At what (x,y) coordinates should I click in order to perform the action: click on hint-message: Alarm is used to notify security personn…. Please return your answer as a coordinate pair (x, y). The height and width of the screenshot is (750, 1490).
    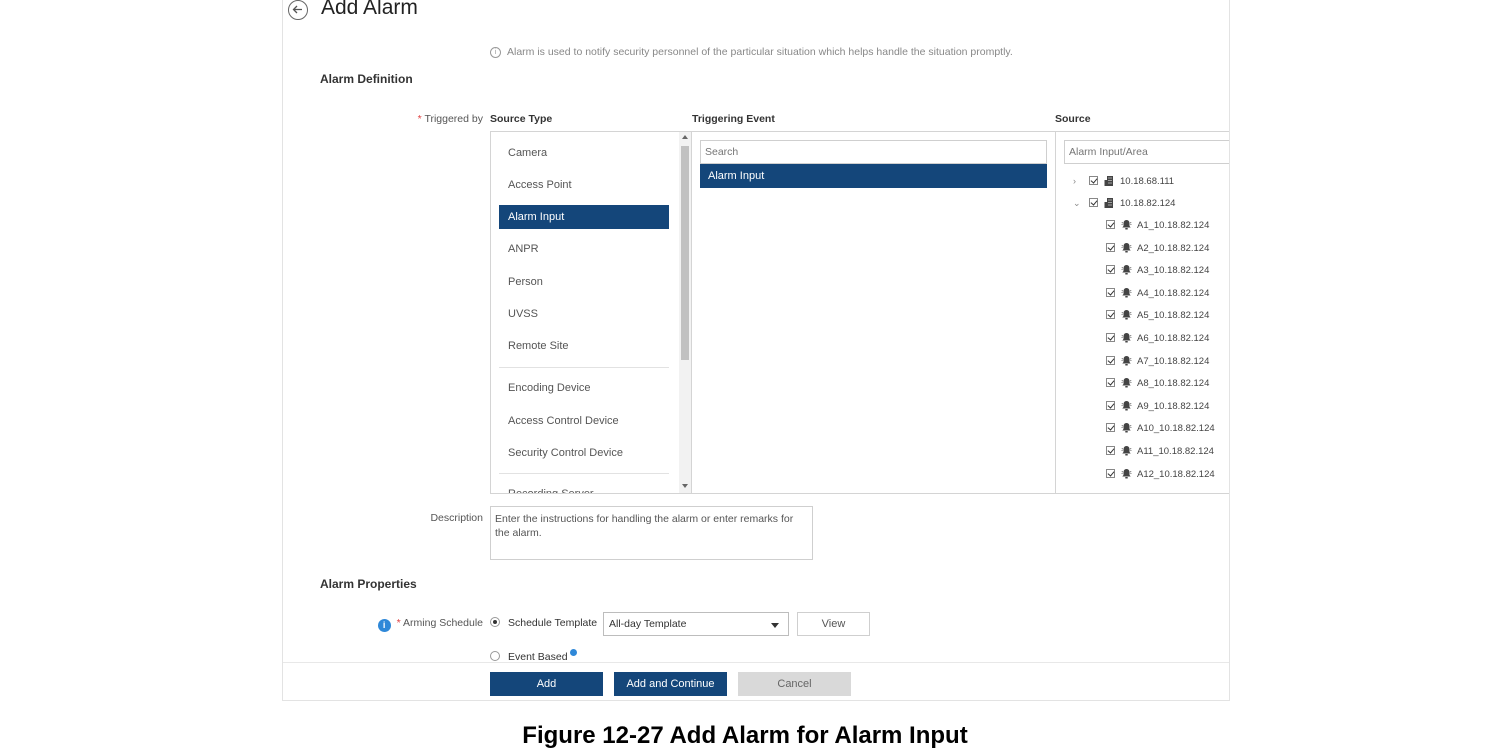
    Looking at the image, I should click on (760, 52).